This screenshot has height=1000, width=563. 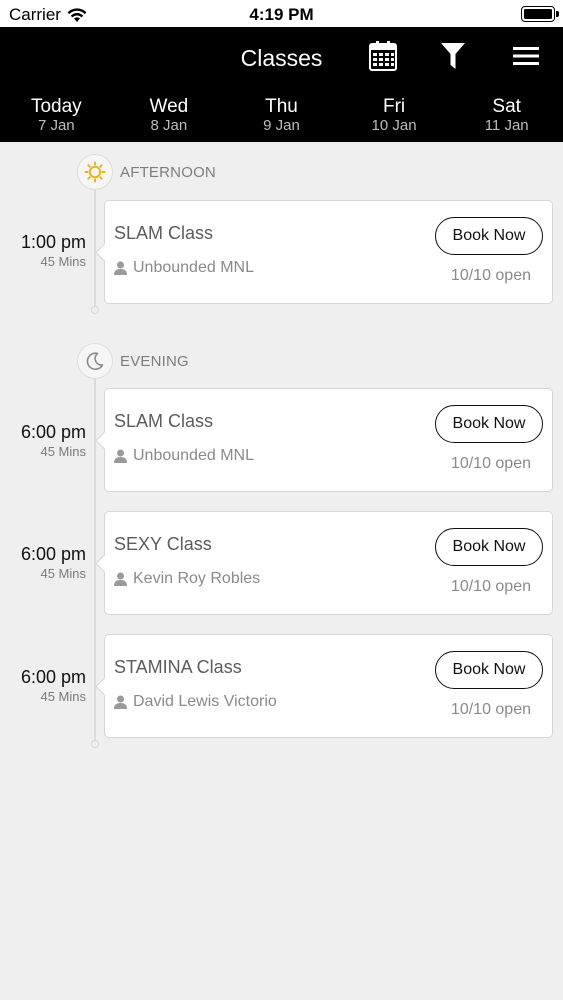 What do you see at coordinates (56, 125) in the screenshot?
I see `day-date: 7 Jan` at bounding box center [56, 125].